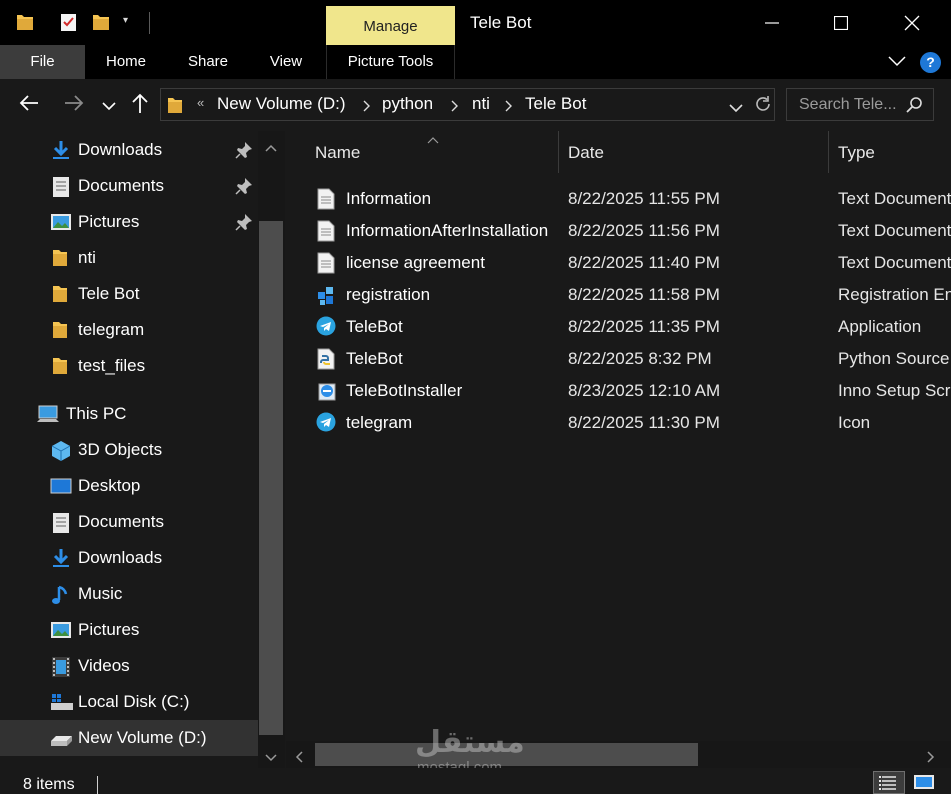 This screenshot has width=951, height=794. What do you see at coordinates (129, 366) in the screenshot?
I see `nav-item-test-files: test_files` at bounding box center [129, 366].